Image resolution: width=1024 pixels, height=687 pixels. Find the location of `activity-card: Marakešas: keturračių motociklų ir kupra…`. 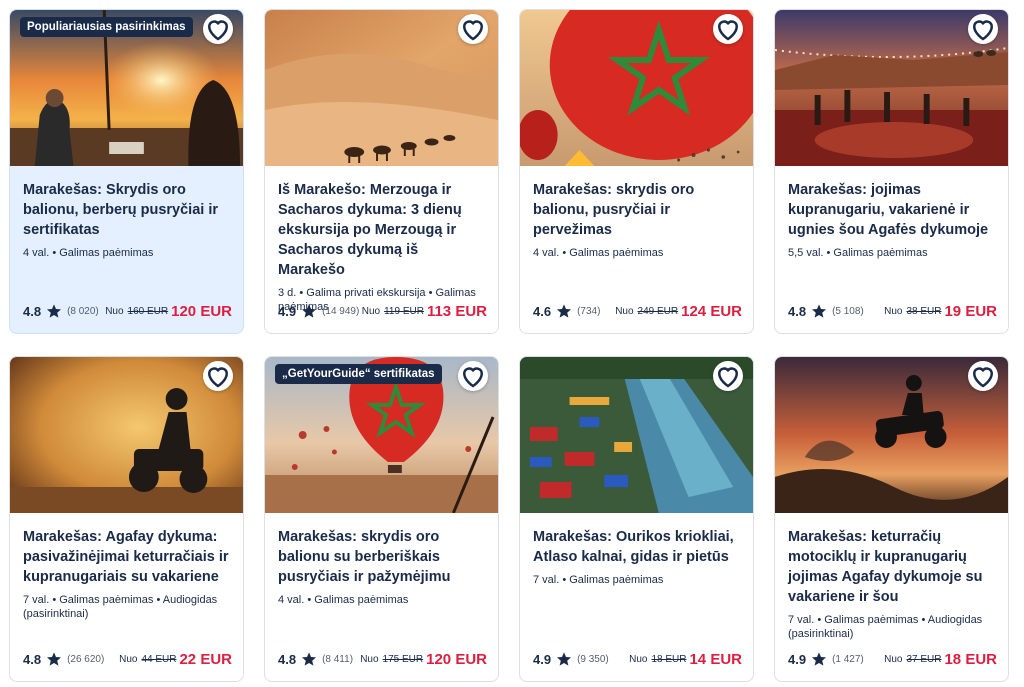

activity-card: Marakešas: keturračių motociklų ir kupra… is located at coordinates (891, 519).